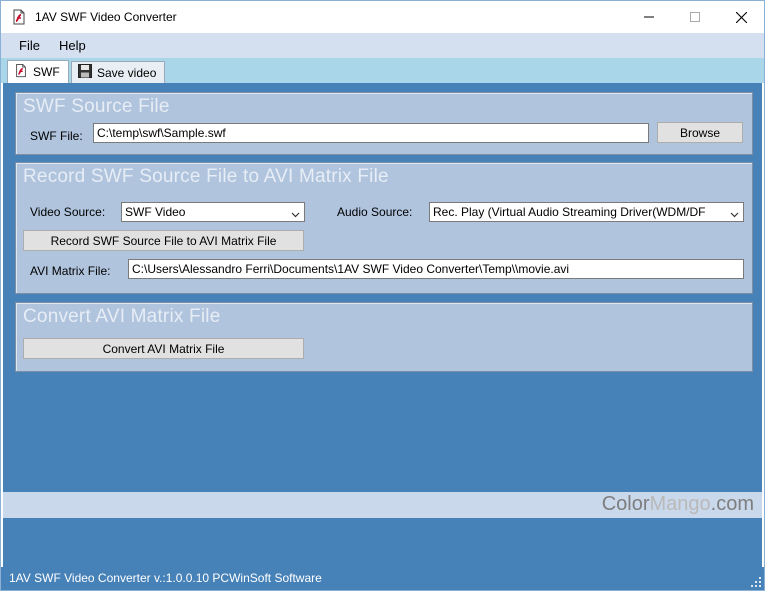 This screenshot has height=591, width=765. I want to click on swf-file-input: C:\temp\swf\Sample.swf, so click(371, 133).